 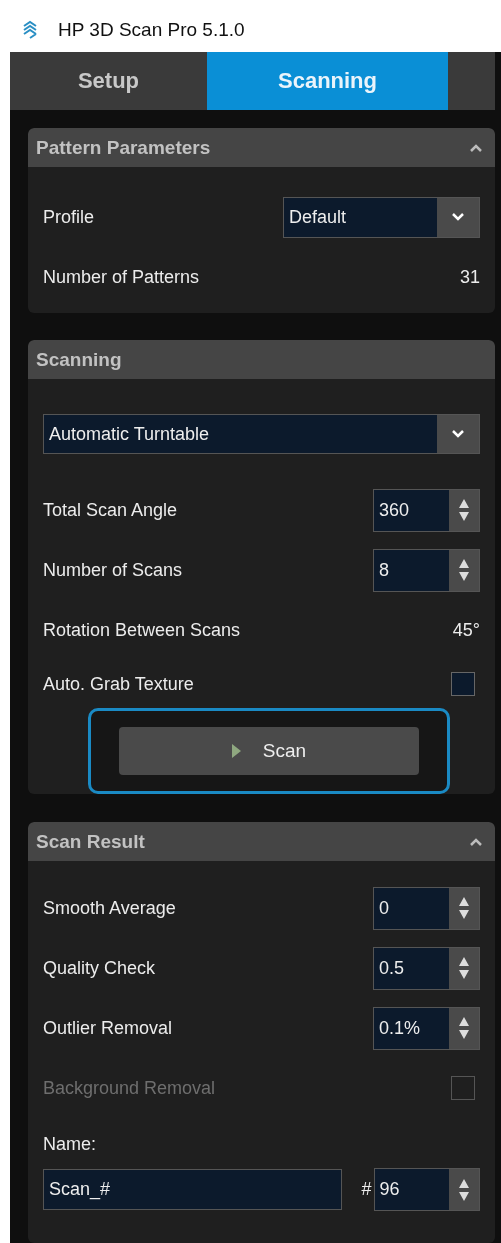 I want to click on field-label: Smooth Average, so click(x=109, y=908).